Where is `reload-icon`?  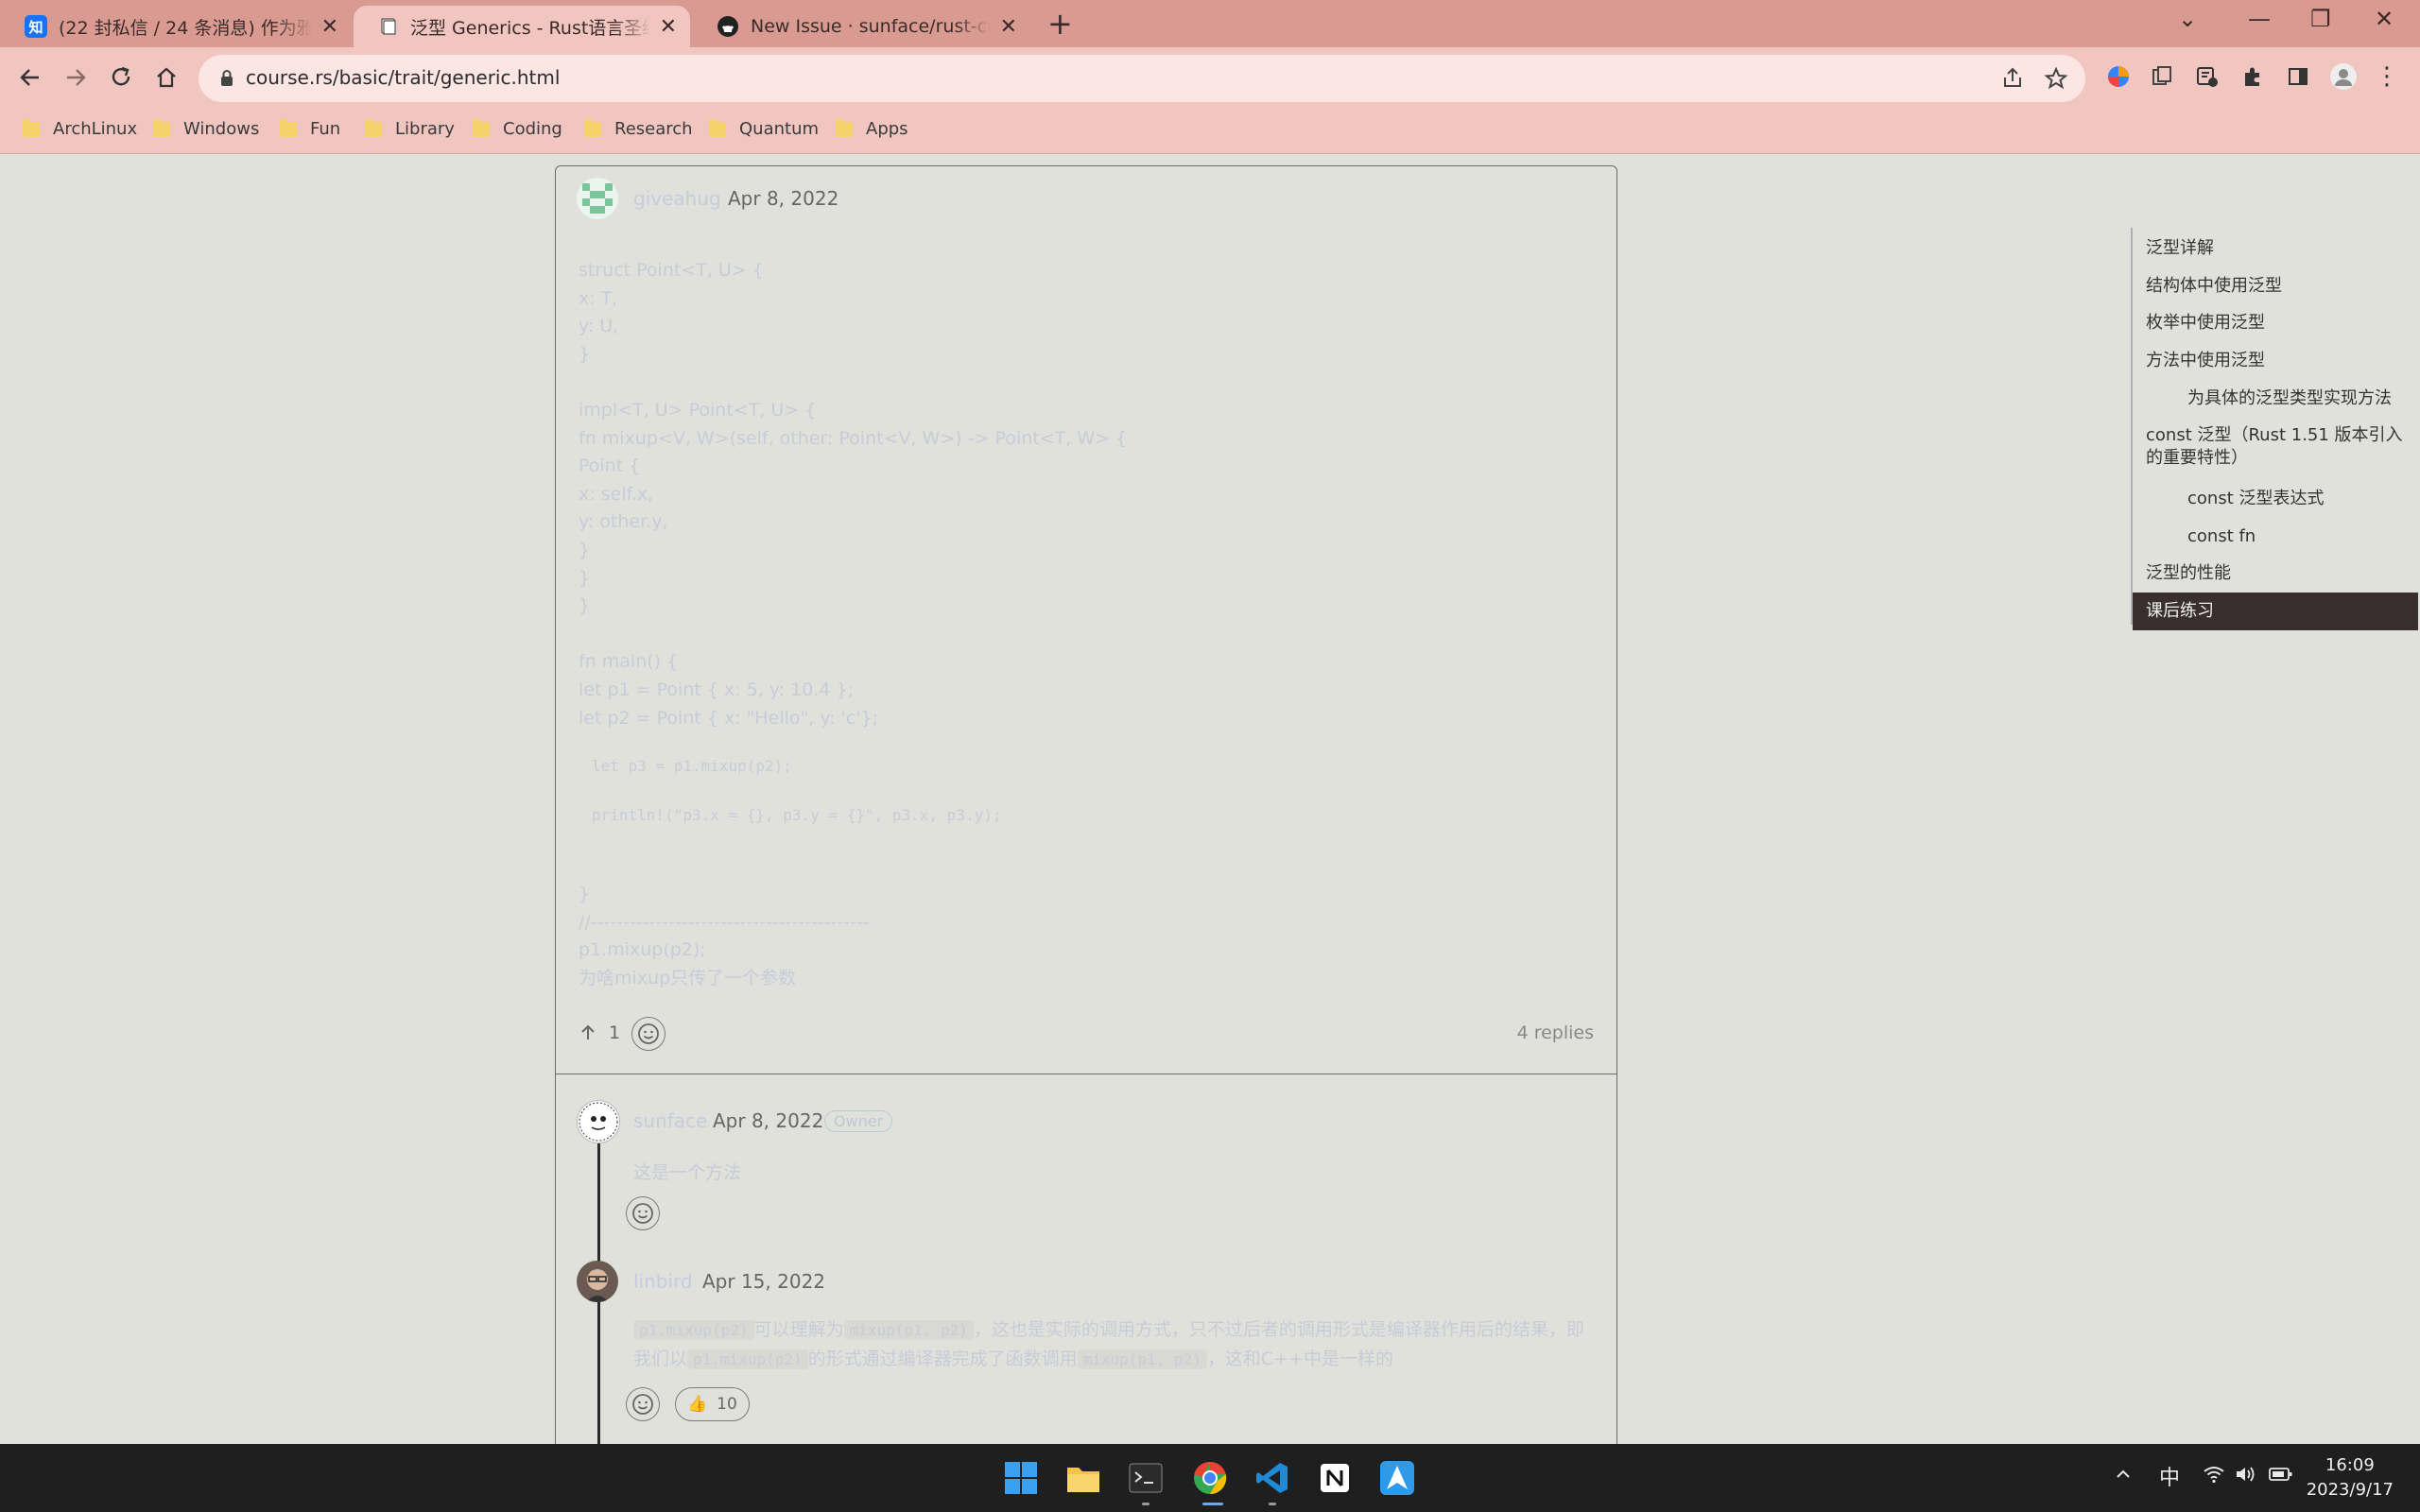
reload-icon is located at coordinates (121, 77).